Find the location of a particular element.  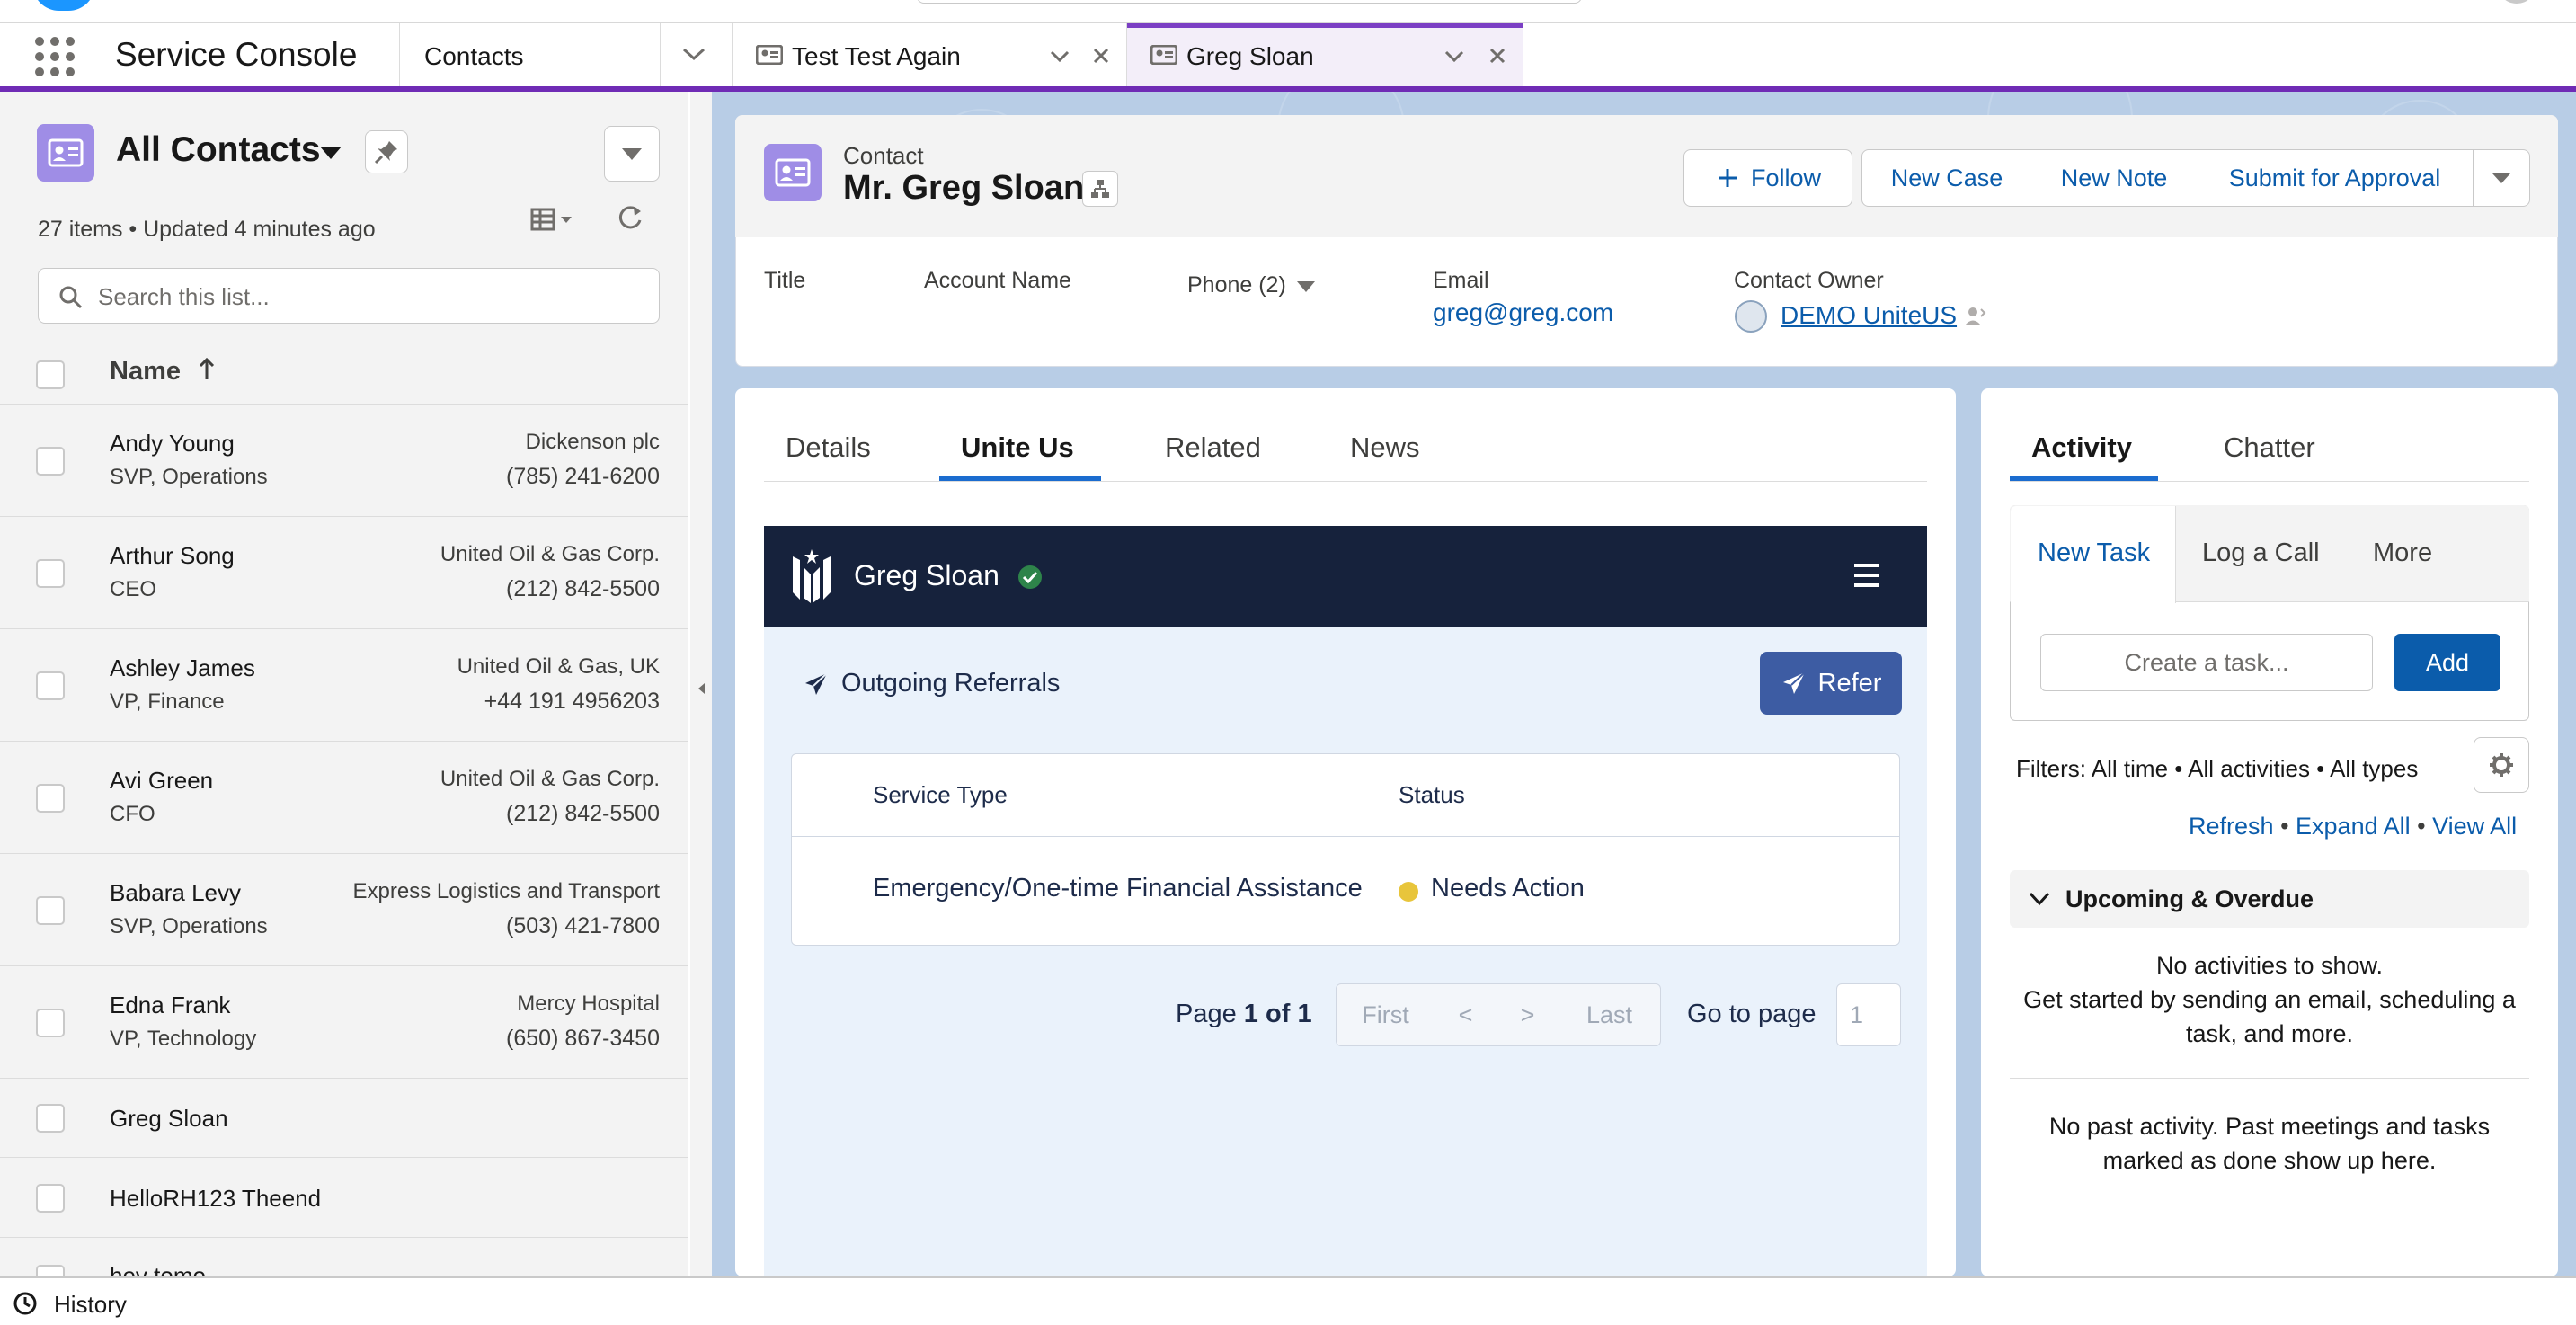

tab-more: More is located at coordinates (2402, 553).